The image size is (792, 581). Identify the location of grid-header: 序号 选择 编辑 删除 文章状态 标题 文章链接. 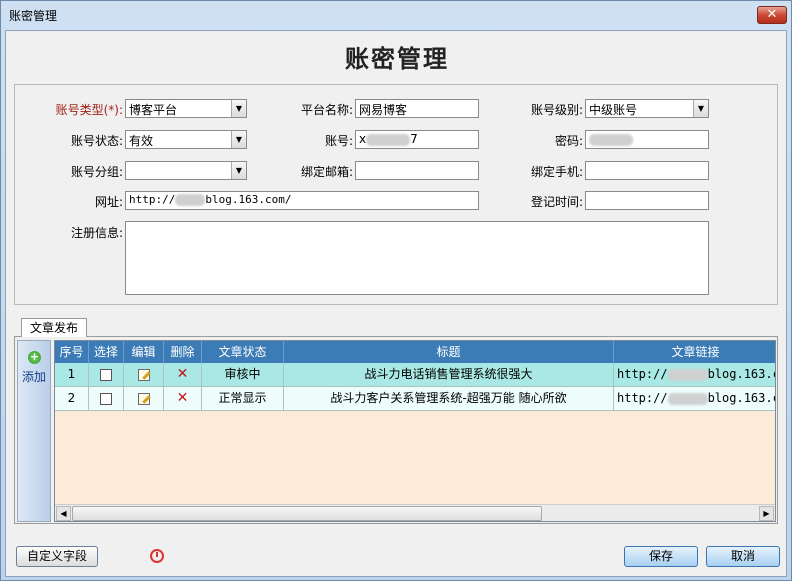
(415, 352).